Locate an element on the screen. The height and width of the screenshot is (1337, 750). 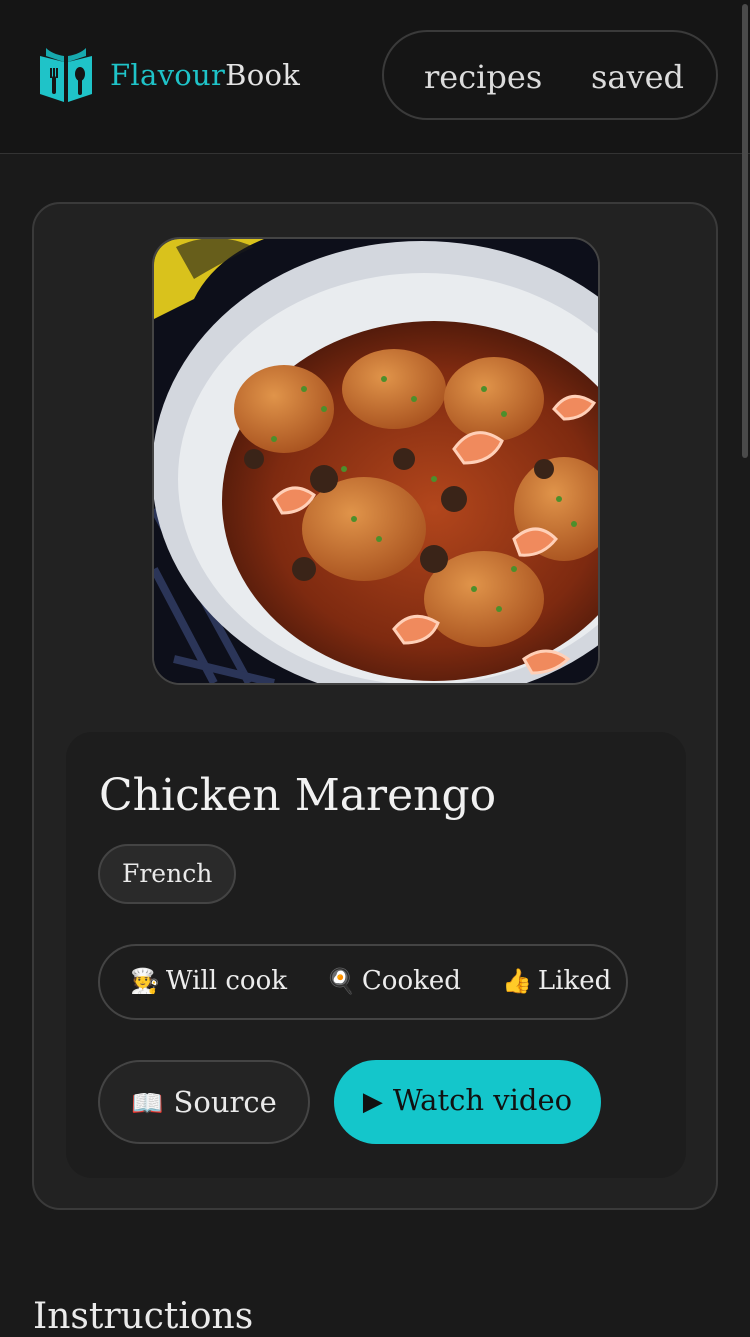
recipe-book-logo-icon is located at coordinates (66, 76).